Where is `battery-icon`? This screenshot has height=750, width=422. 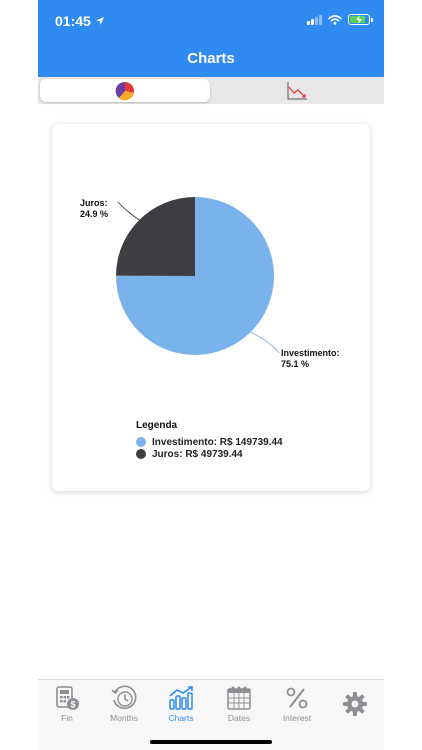 battery-icon is located at coordinates (360, 19).